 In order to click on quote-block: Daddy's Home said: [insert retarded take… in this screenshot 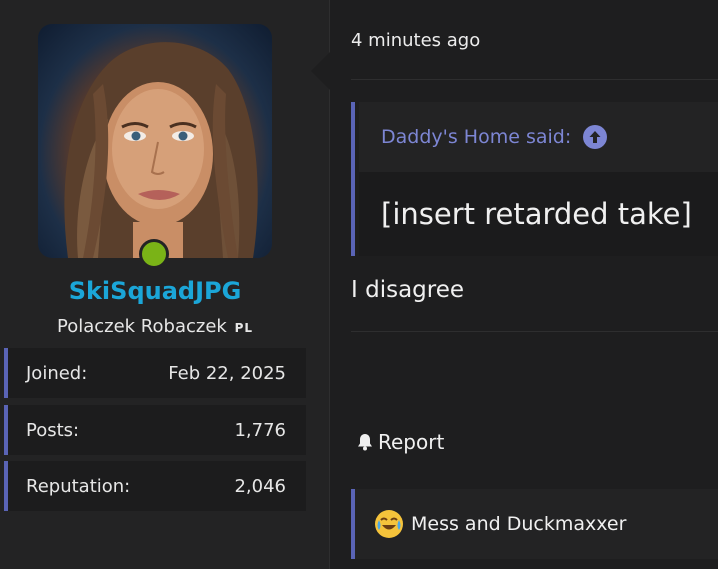, I will do `click(534, 179)`.